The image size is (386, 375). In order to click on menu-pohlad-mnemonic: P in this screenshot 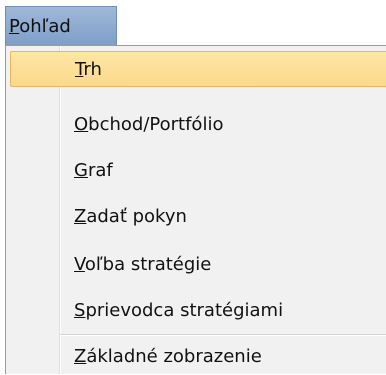, I will do `click(14, 26)`.